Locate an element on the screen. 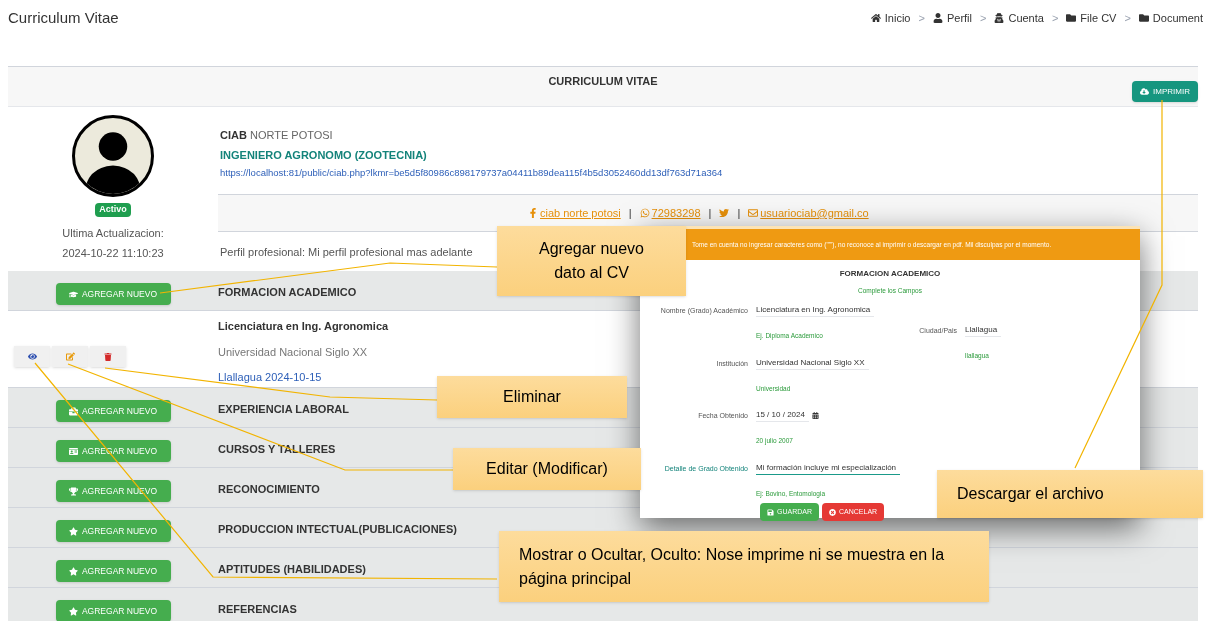  input-field: Universidad Nacional Siglo XX is located at coordinates (812, 363).